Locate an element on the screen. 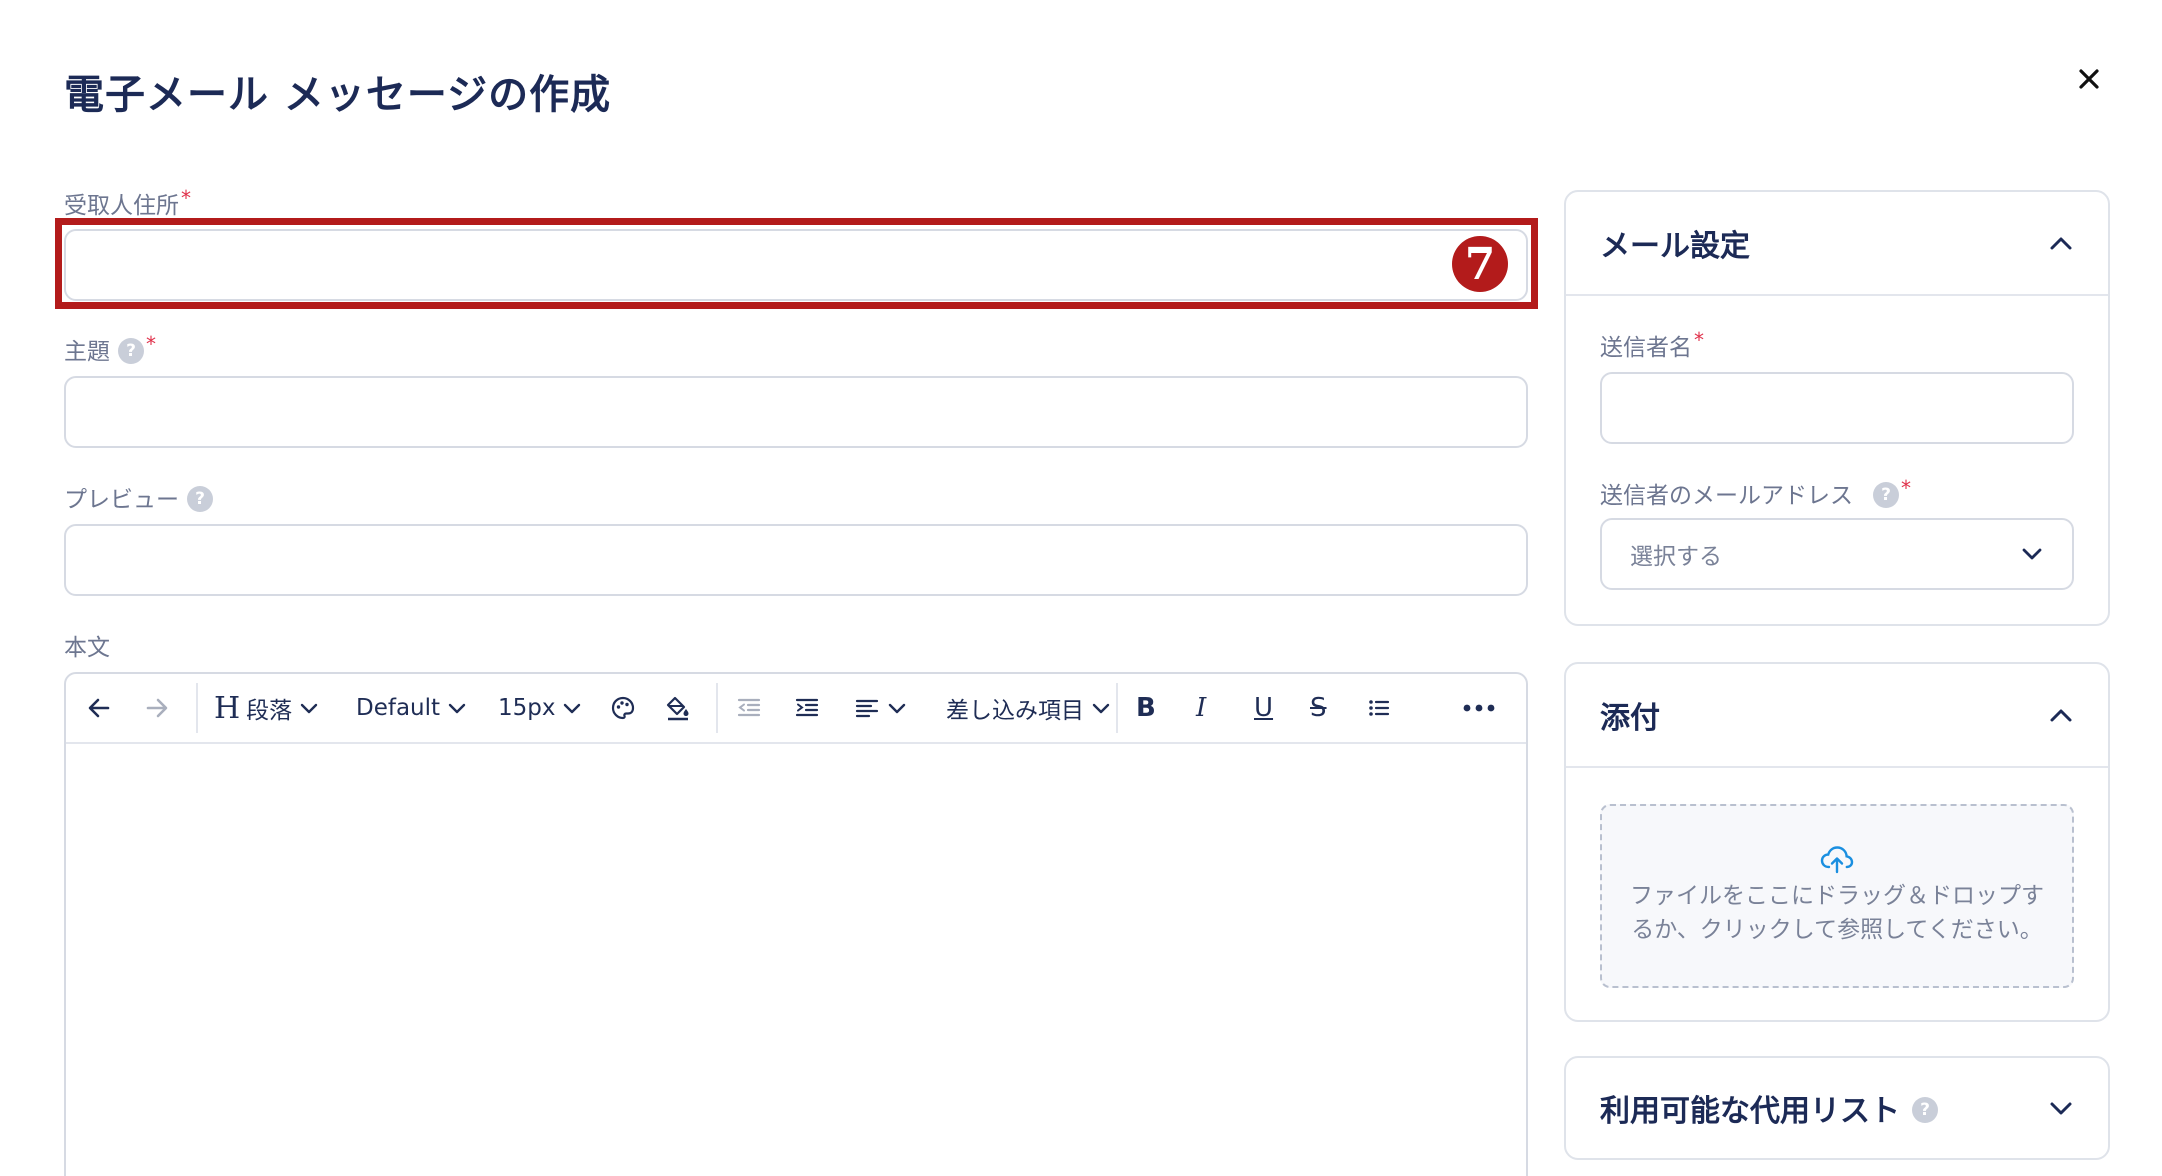  outdent-button is located at coordinates (749, 708).